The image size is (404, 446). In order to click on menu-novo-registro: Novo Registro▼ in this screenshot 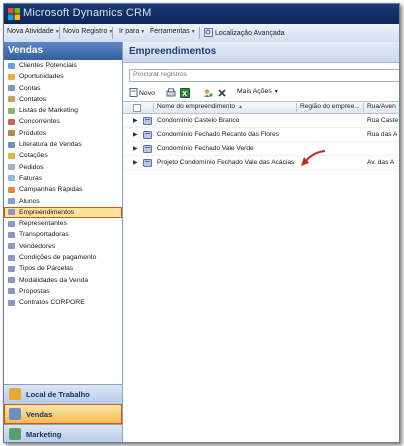, I will do `click(88, 31)`.